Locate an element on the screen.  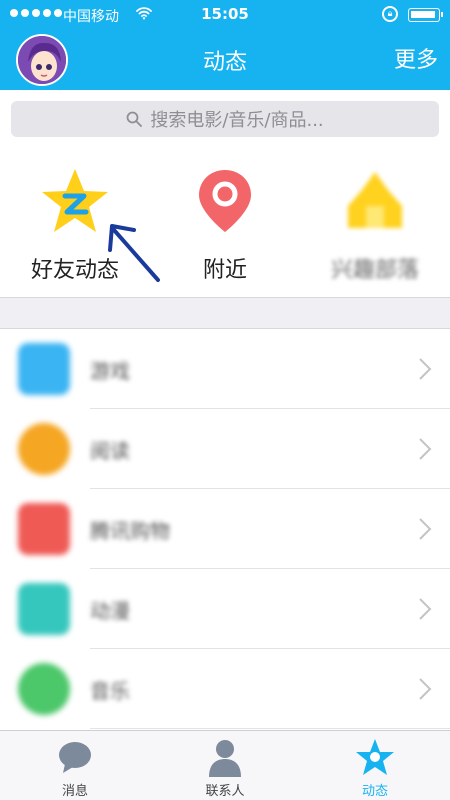
search-icon is located at coordinates (134, 119).